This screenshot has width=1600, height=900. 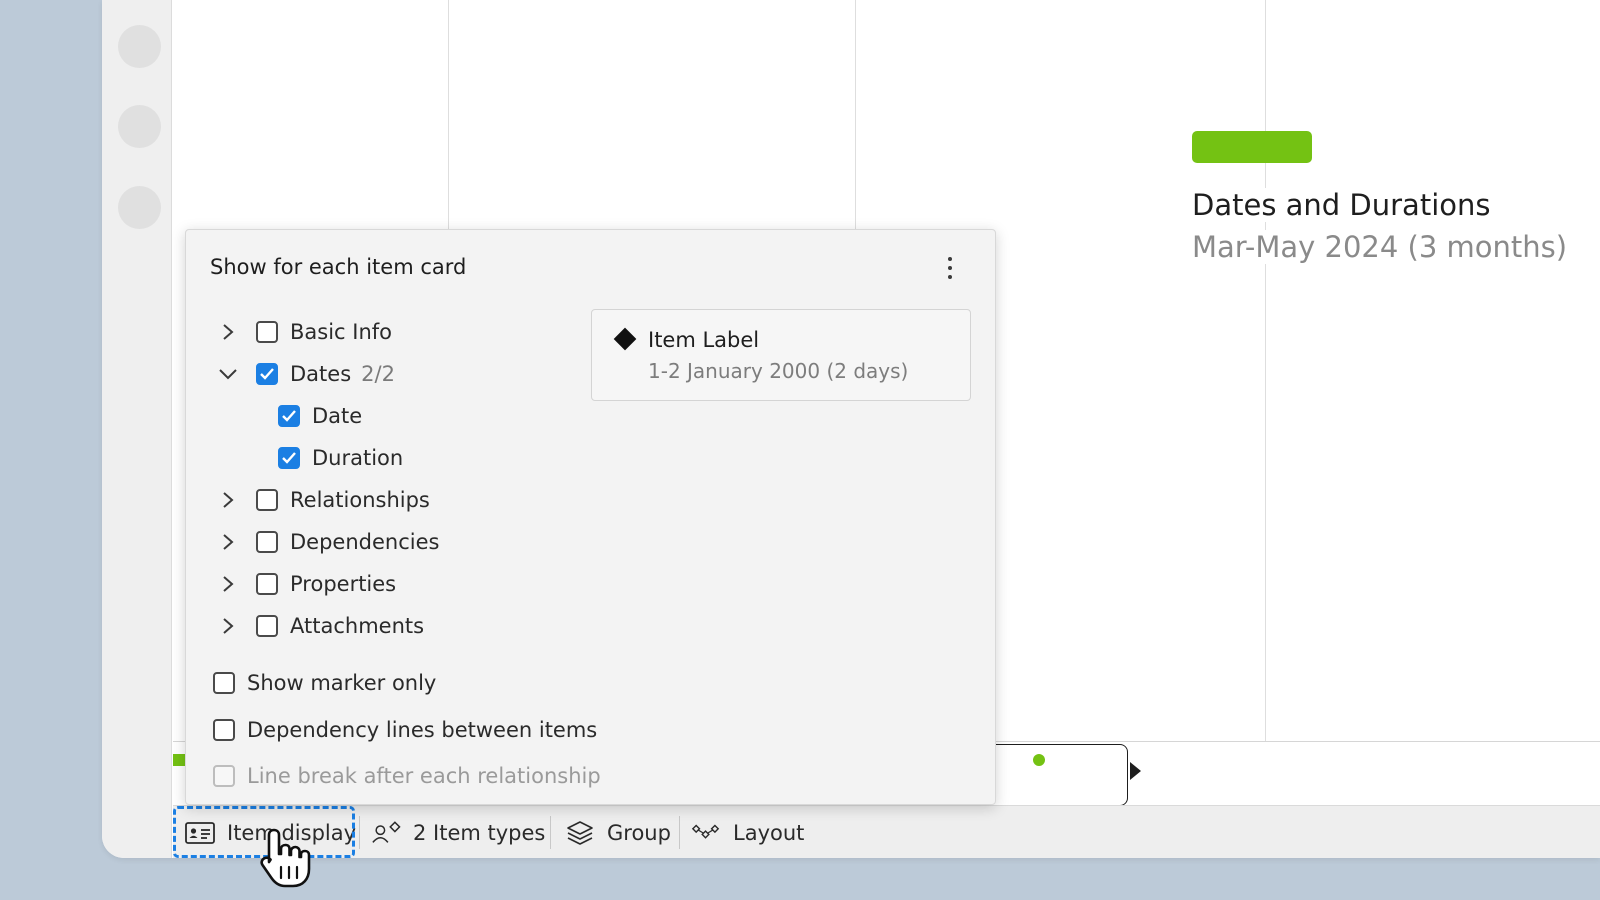 I want to click on tree-label: Attachments, so click(x=357, y=626).